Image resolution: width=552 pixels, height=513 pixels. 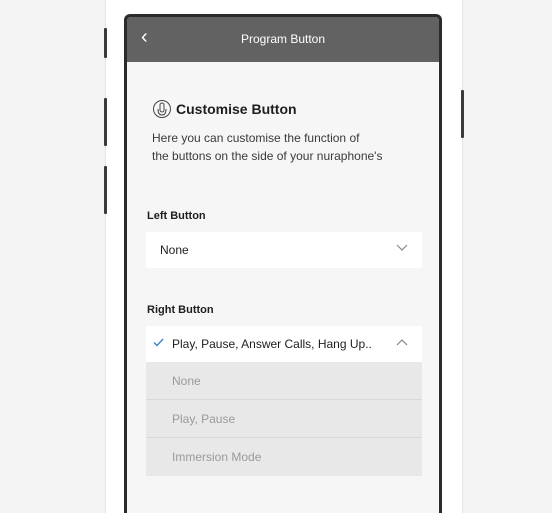 I want to click on right-button-label: Right Button, so click(x=180, y=310).